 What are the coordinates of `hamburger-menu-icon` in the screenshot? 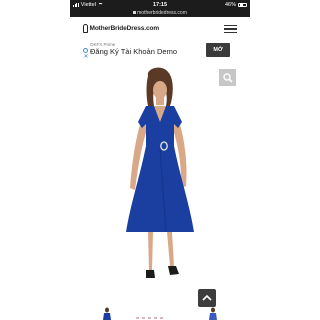 It's located at (230, 29).